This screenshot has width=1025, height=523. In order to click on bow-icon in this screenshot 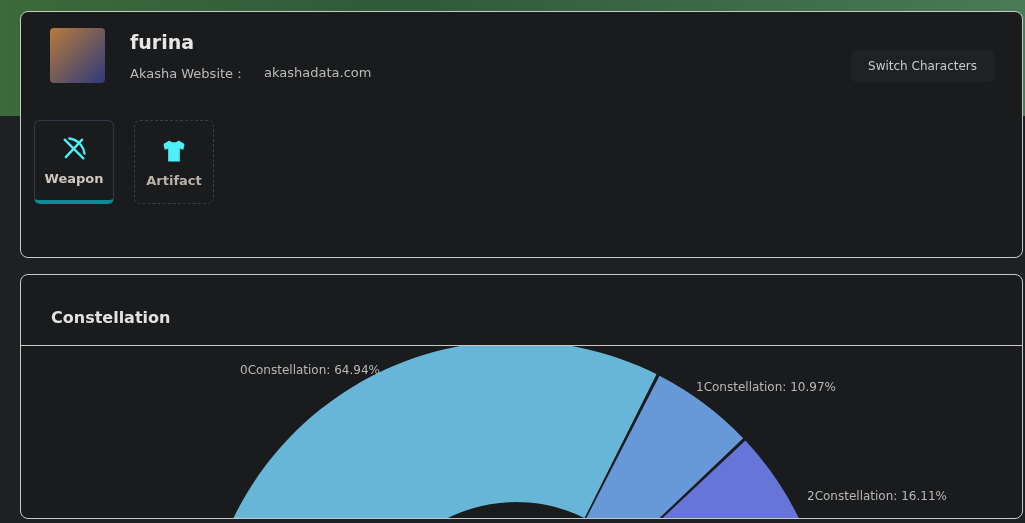, I will do `click(74, 149)`.